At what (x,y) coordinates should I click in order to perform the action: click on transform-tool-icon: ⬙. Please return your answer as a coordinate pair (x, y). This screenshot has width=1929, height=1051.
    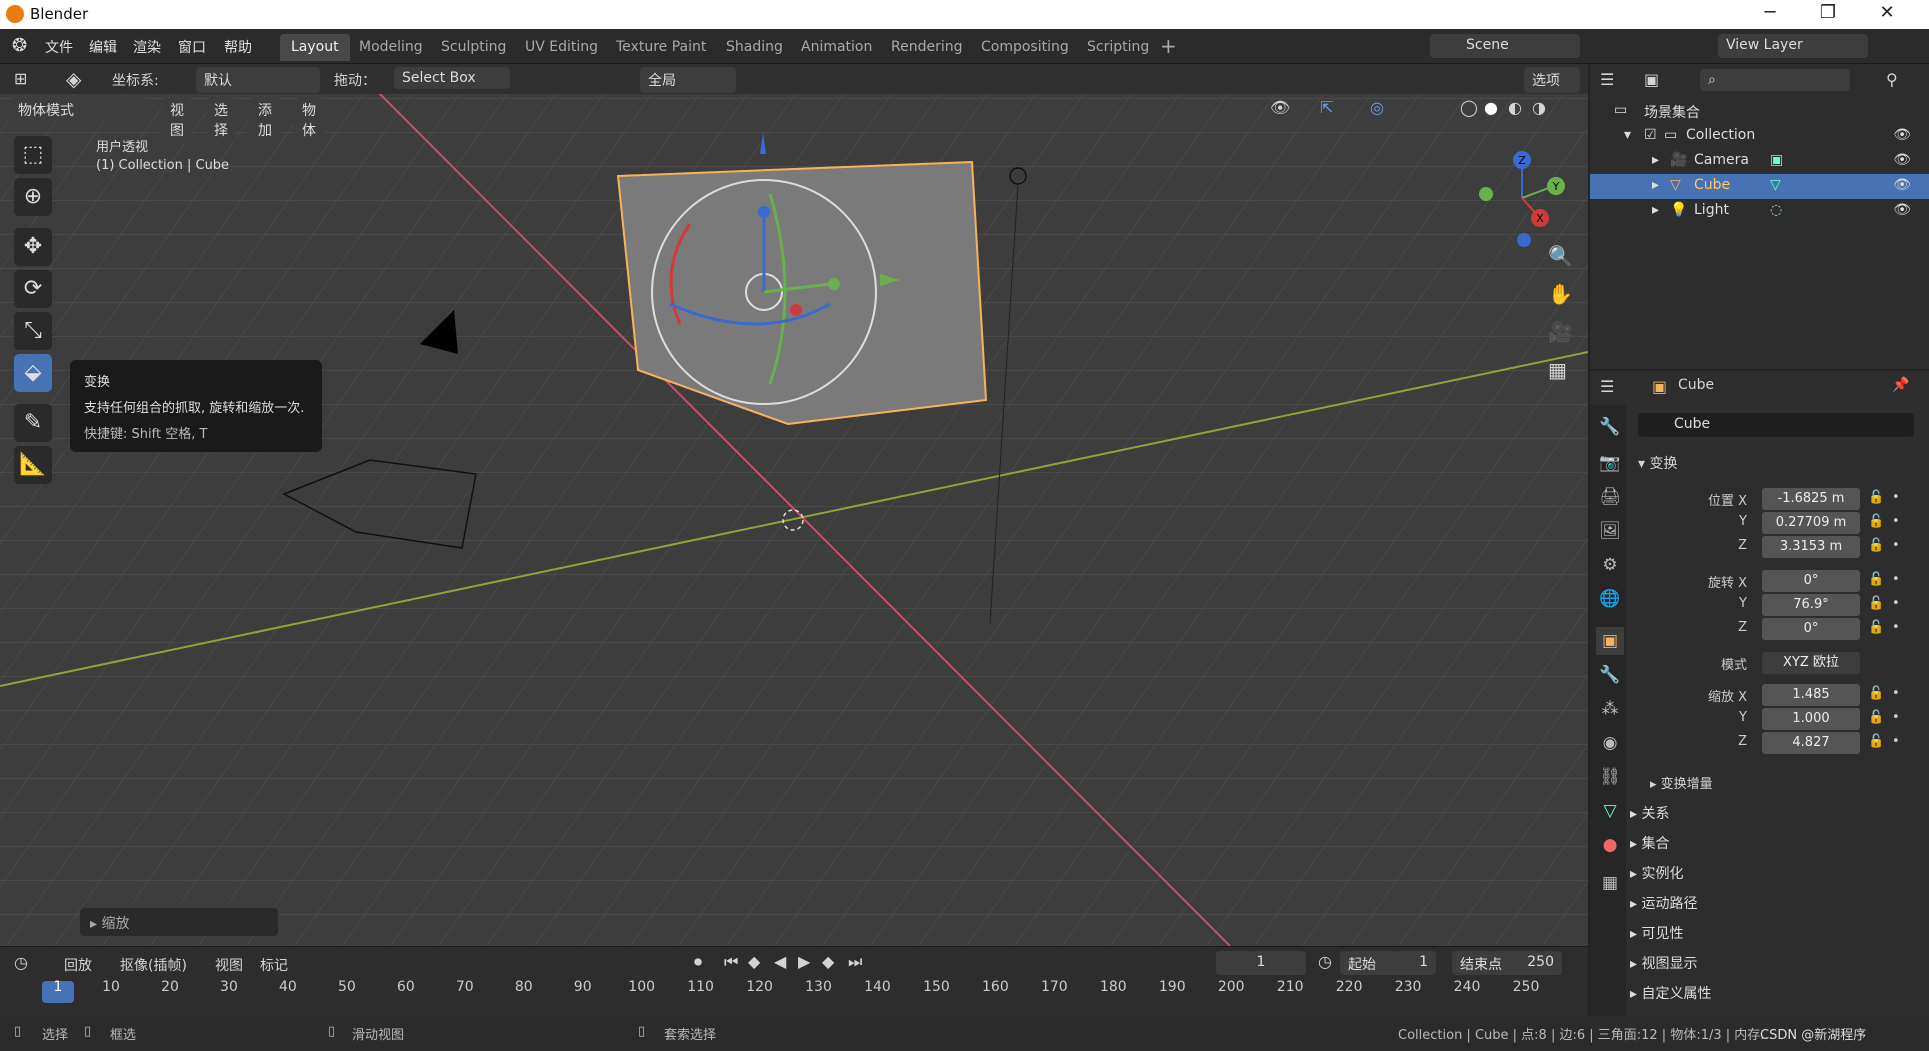
    Looking at the image, I should click on (33, 373).